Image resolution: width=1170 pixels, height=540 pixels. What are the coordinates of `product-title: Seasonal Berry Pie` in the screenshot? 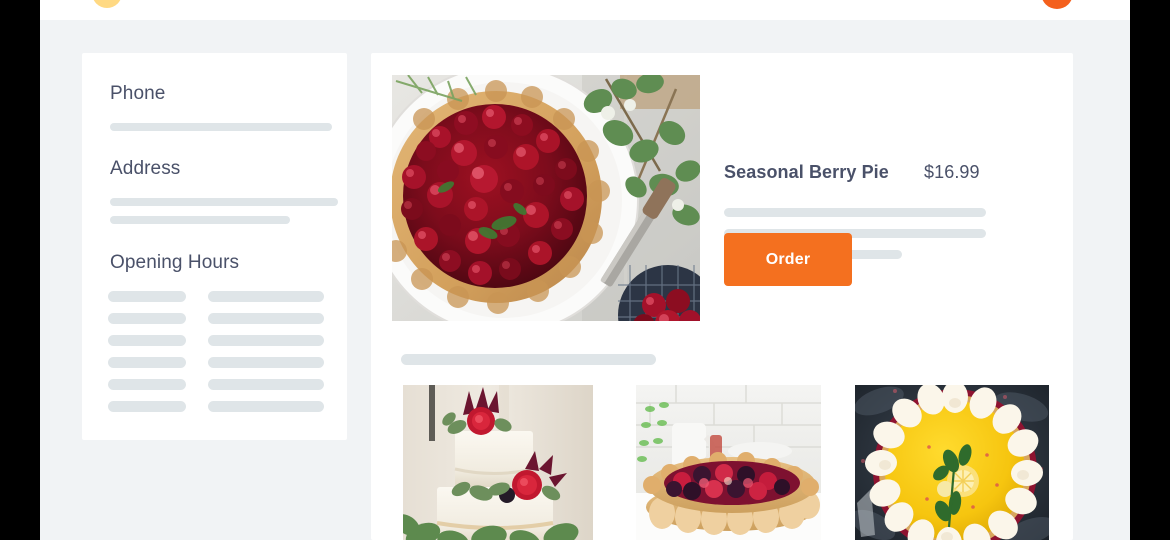 It's located at (806, 172).